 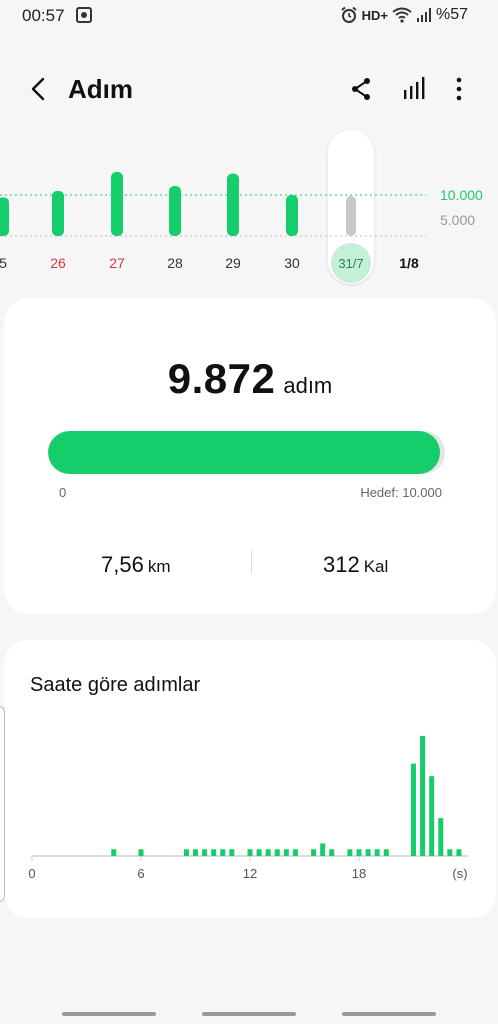 I want to click on stats-row: 7,56 km 312 Kal, so click(x=250, y=566).